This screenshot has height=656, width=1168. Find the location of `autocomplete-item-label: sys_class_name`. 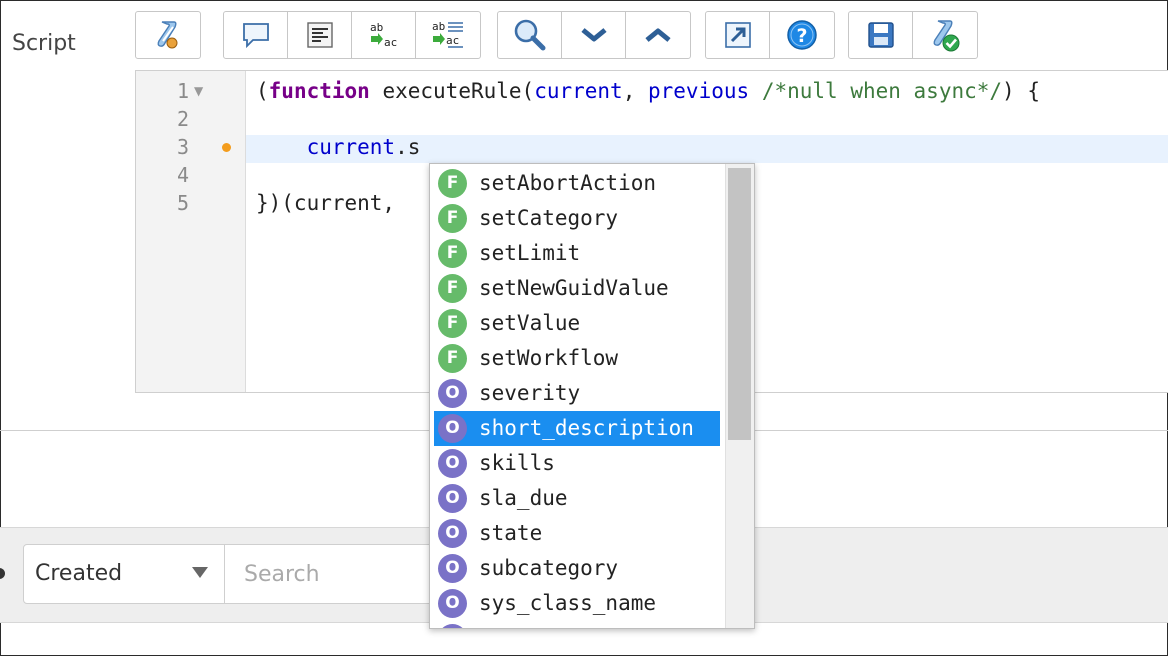

autocomplete-item-label: sys_class_name is located at coordinates (568, 603).